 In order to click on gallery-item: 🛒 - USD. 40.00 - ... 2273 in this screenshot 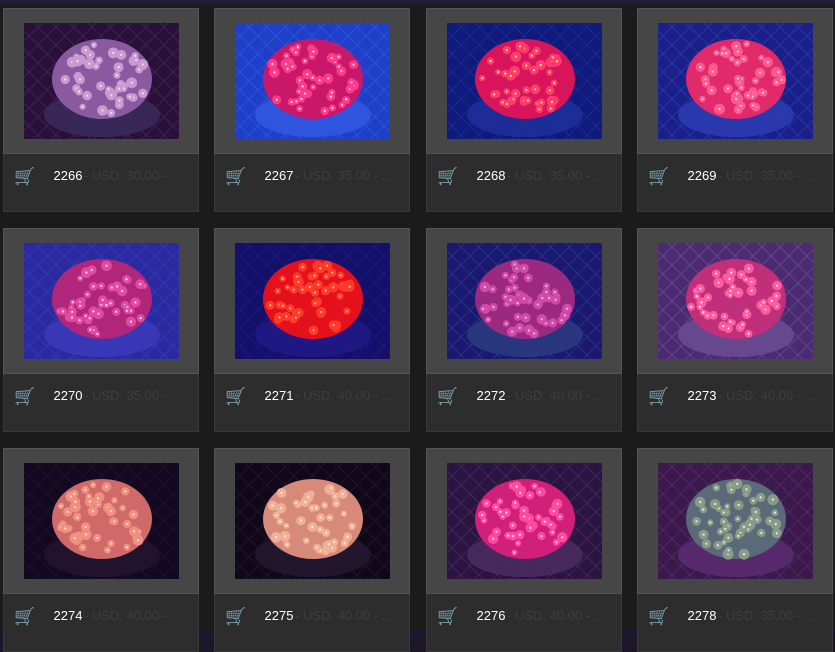, I will do `click(735, 330)`.